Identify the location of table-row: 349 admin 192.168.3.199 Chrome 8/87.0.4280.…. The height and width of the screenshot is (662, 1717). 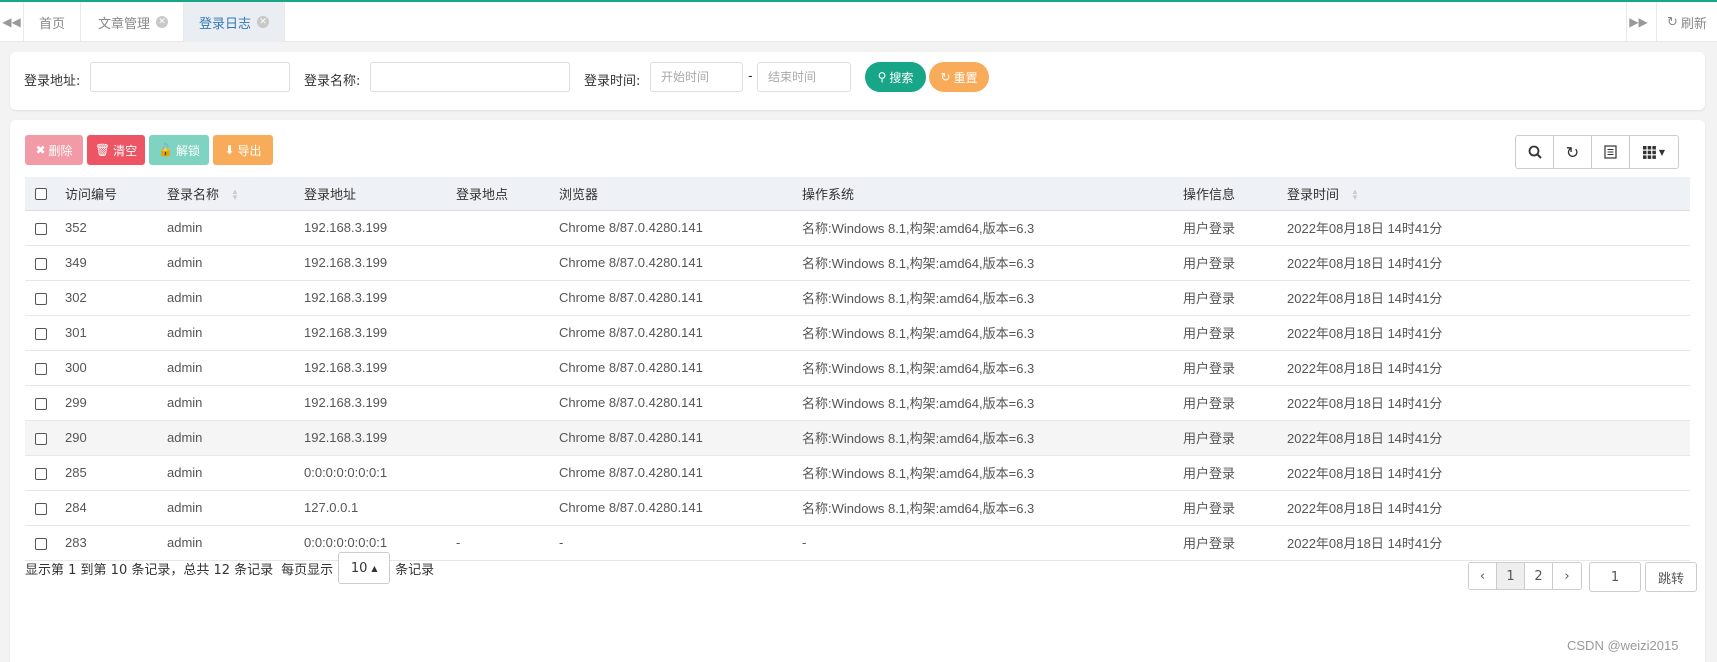
(857, 263).